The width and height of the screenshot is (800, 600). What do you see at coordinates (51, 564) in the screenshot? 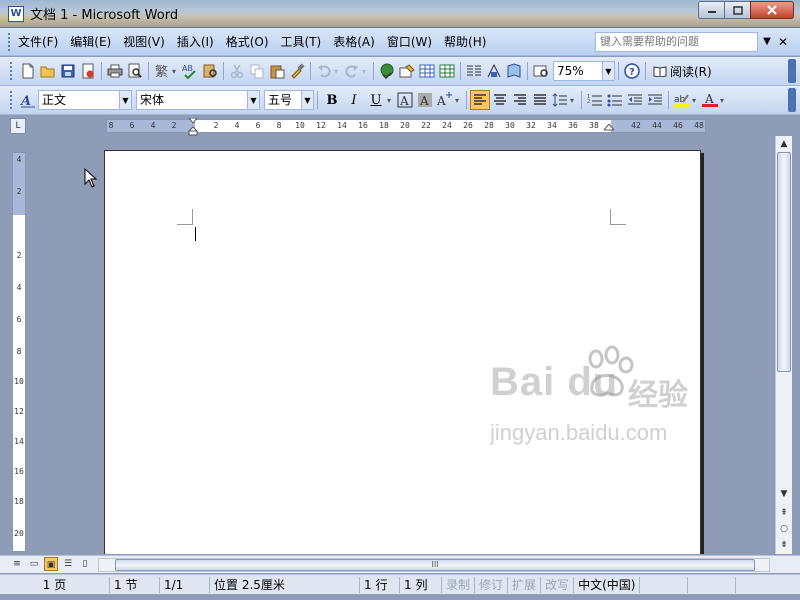
I see `print-layout-view-button: ▣` at bounding box center [51, 564].